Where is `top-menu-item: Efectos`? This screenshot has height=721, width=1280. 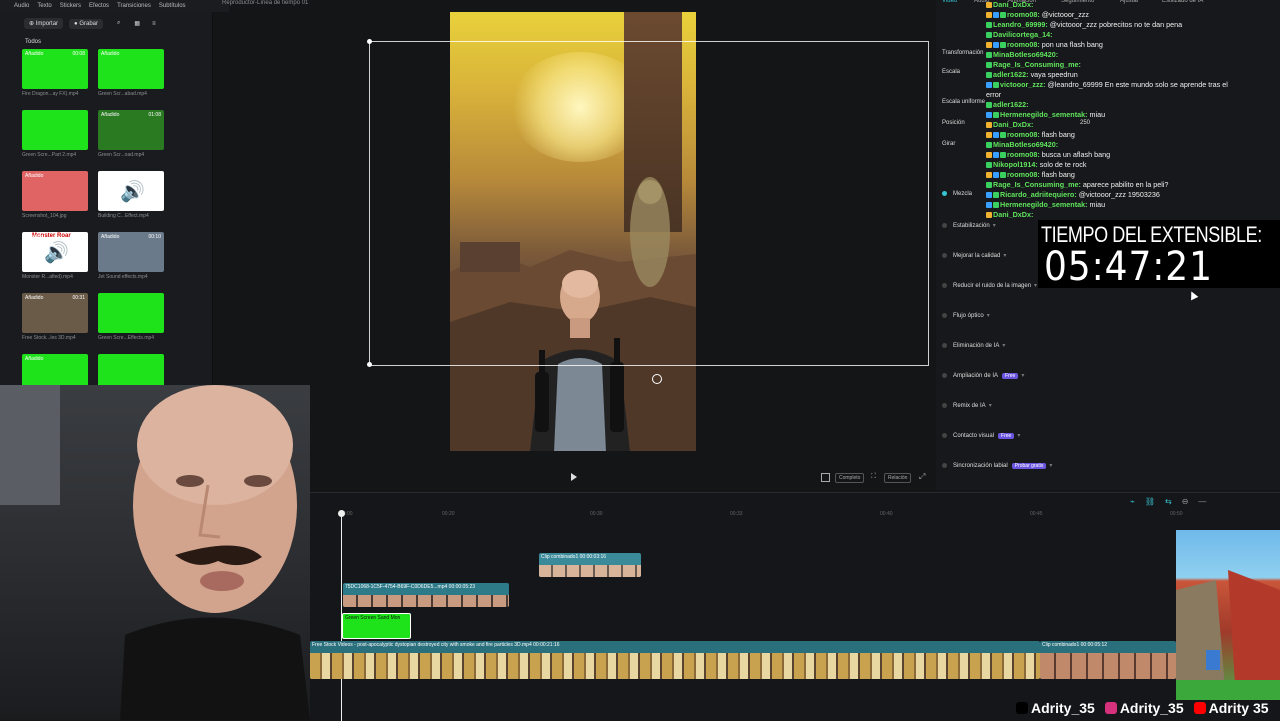
top-menu-item: Efectos is located at coordinates (99, 6).